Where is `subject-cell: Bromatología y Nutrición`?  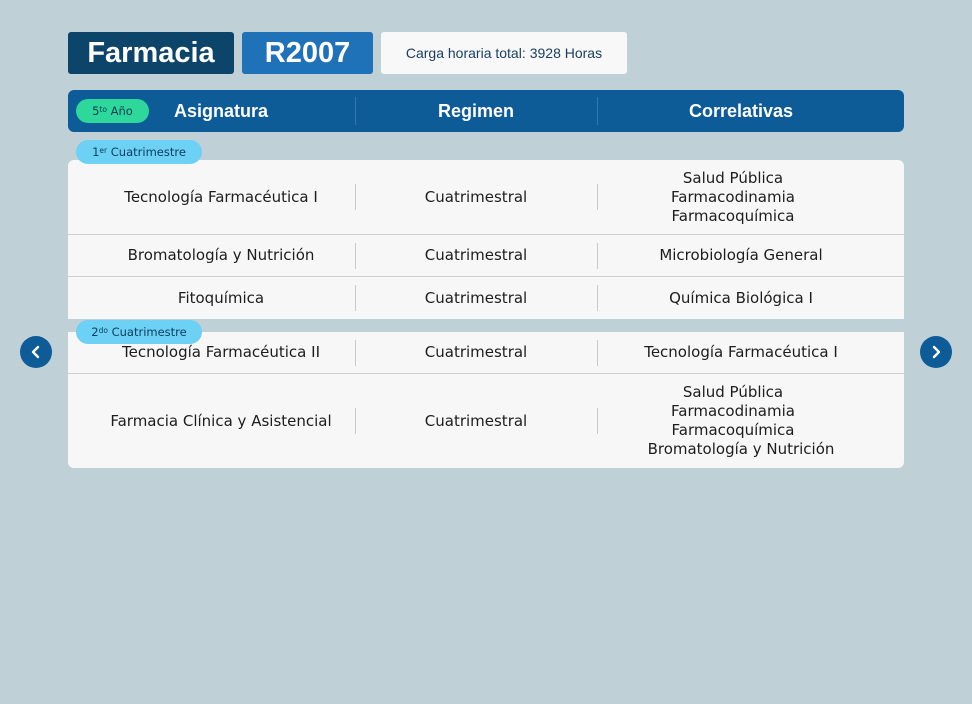 subject-cell: Bromatología y Nutrición is located at coordinates (221, 255).